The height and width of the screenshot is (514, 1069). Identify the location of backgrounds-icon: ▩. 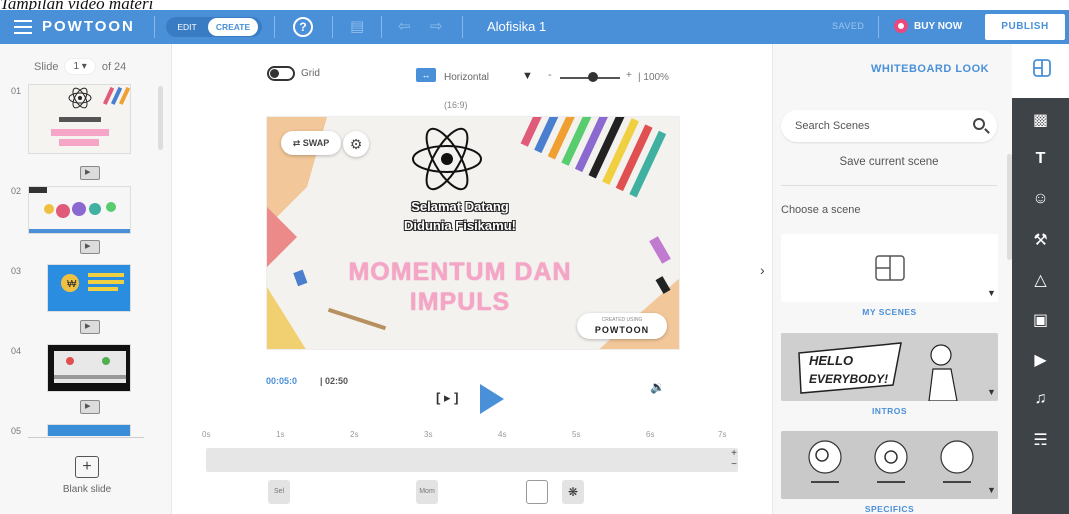
(1040, 120).